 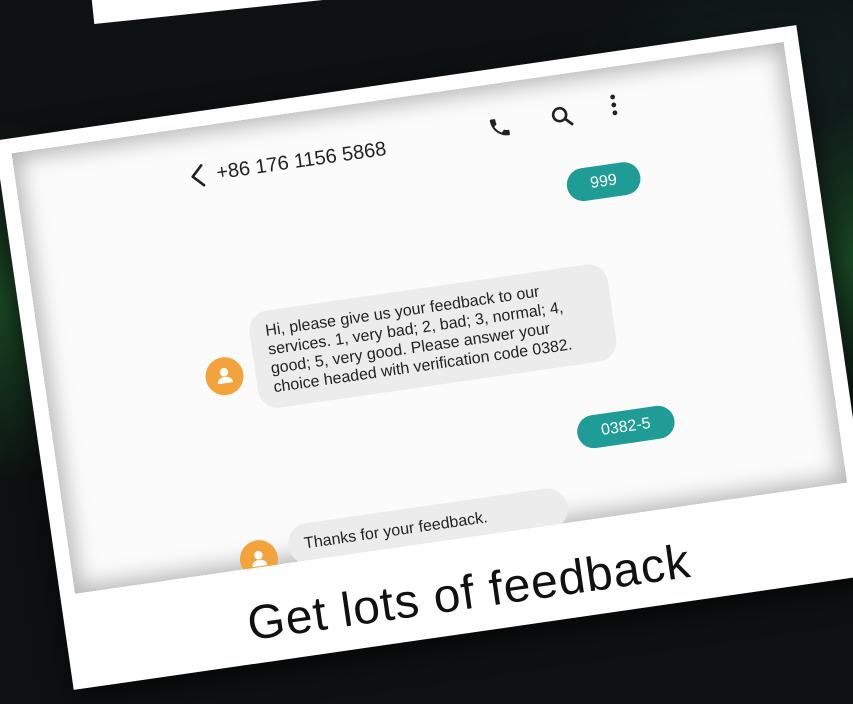 What do you see at coordinates (561, 116) in the screenshot?
I see `search-icon` at bounding box center [561, 116].